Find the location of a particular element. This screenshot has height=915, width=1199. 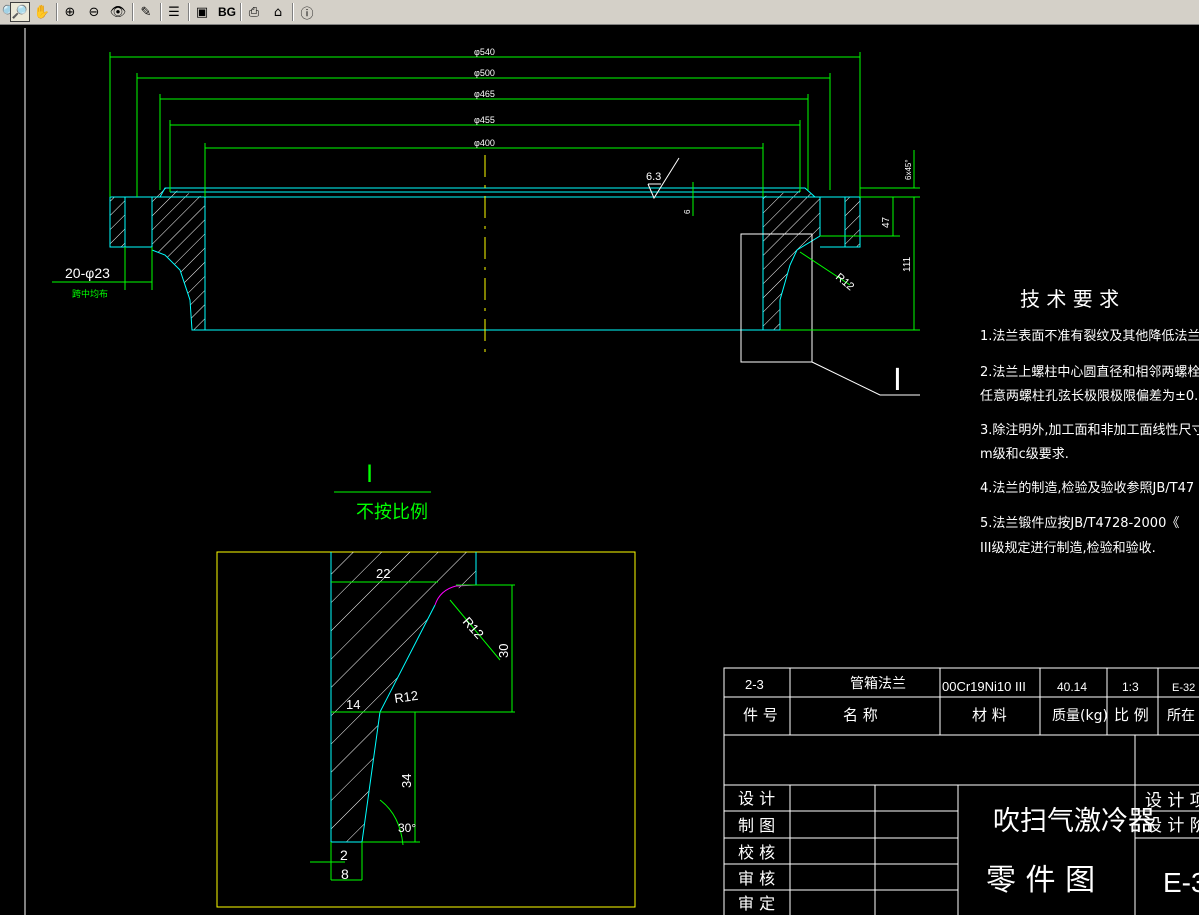

detail-title: I 不按比例 is located at coordinates (382, 491).